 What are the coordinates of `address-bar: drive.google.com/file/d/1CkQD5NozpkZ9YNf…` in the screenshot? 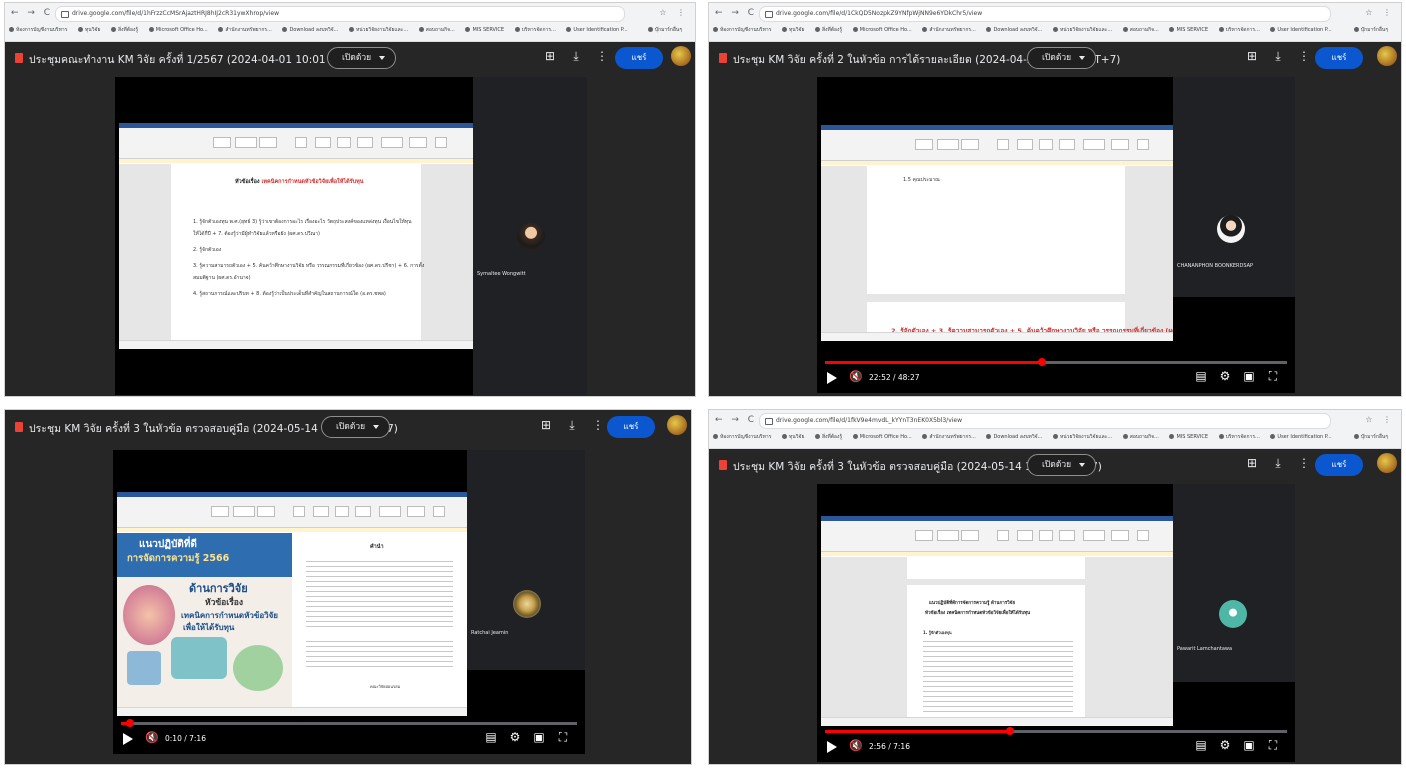 It's located at (1045, 14).